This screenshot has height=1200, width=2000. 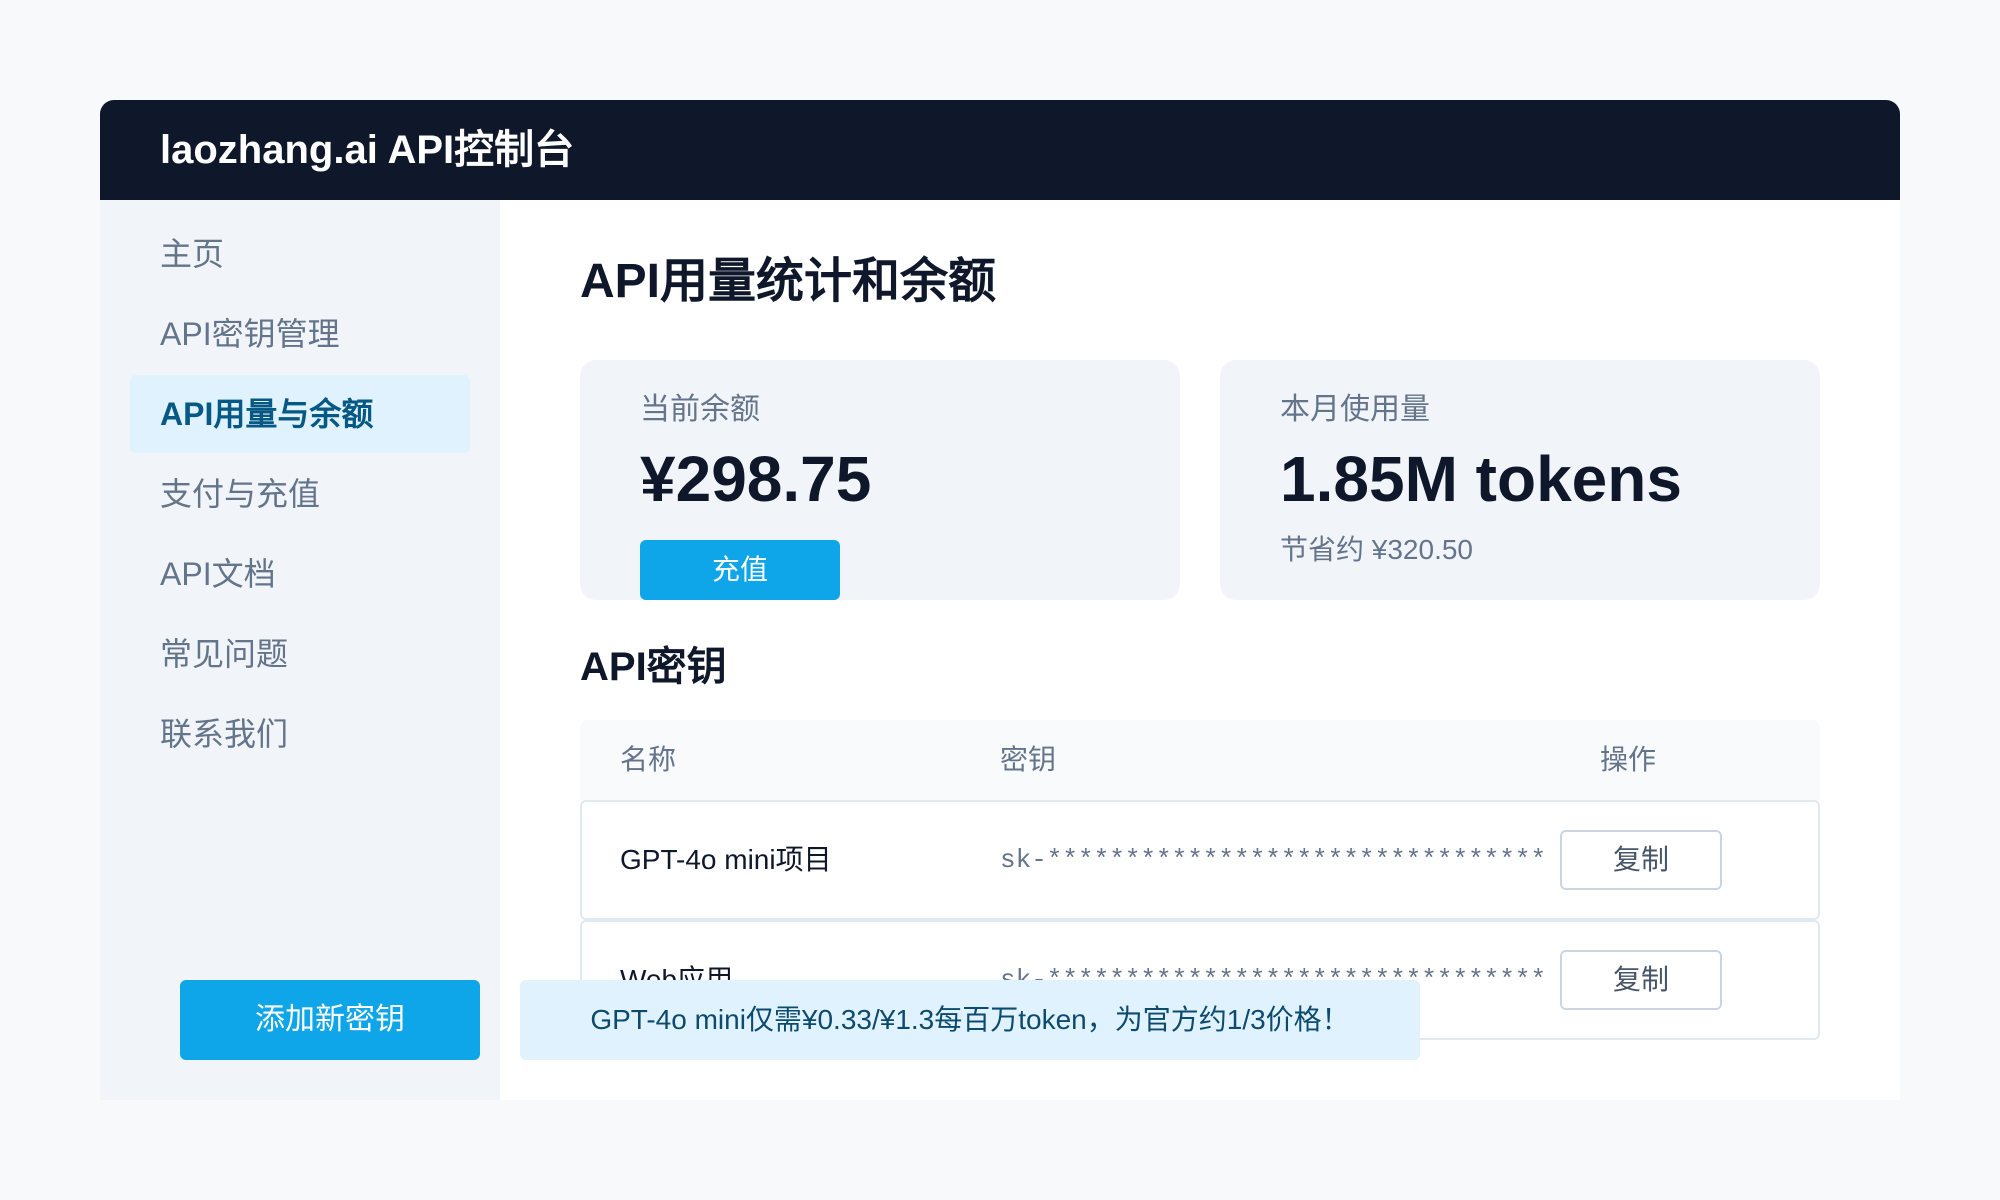 What do you see at coordinates (330, 1020) in the screenshot?
I see `add-key-button: 添加新密钥` at bounding box center [330, 1020].